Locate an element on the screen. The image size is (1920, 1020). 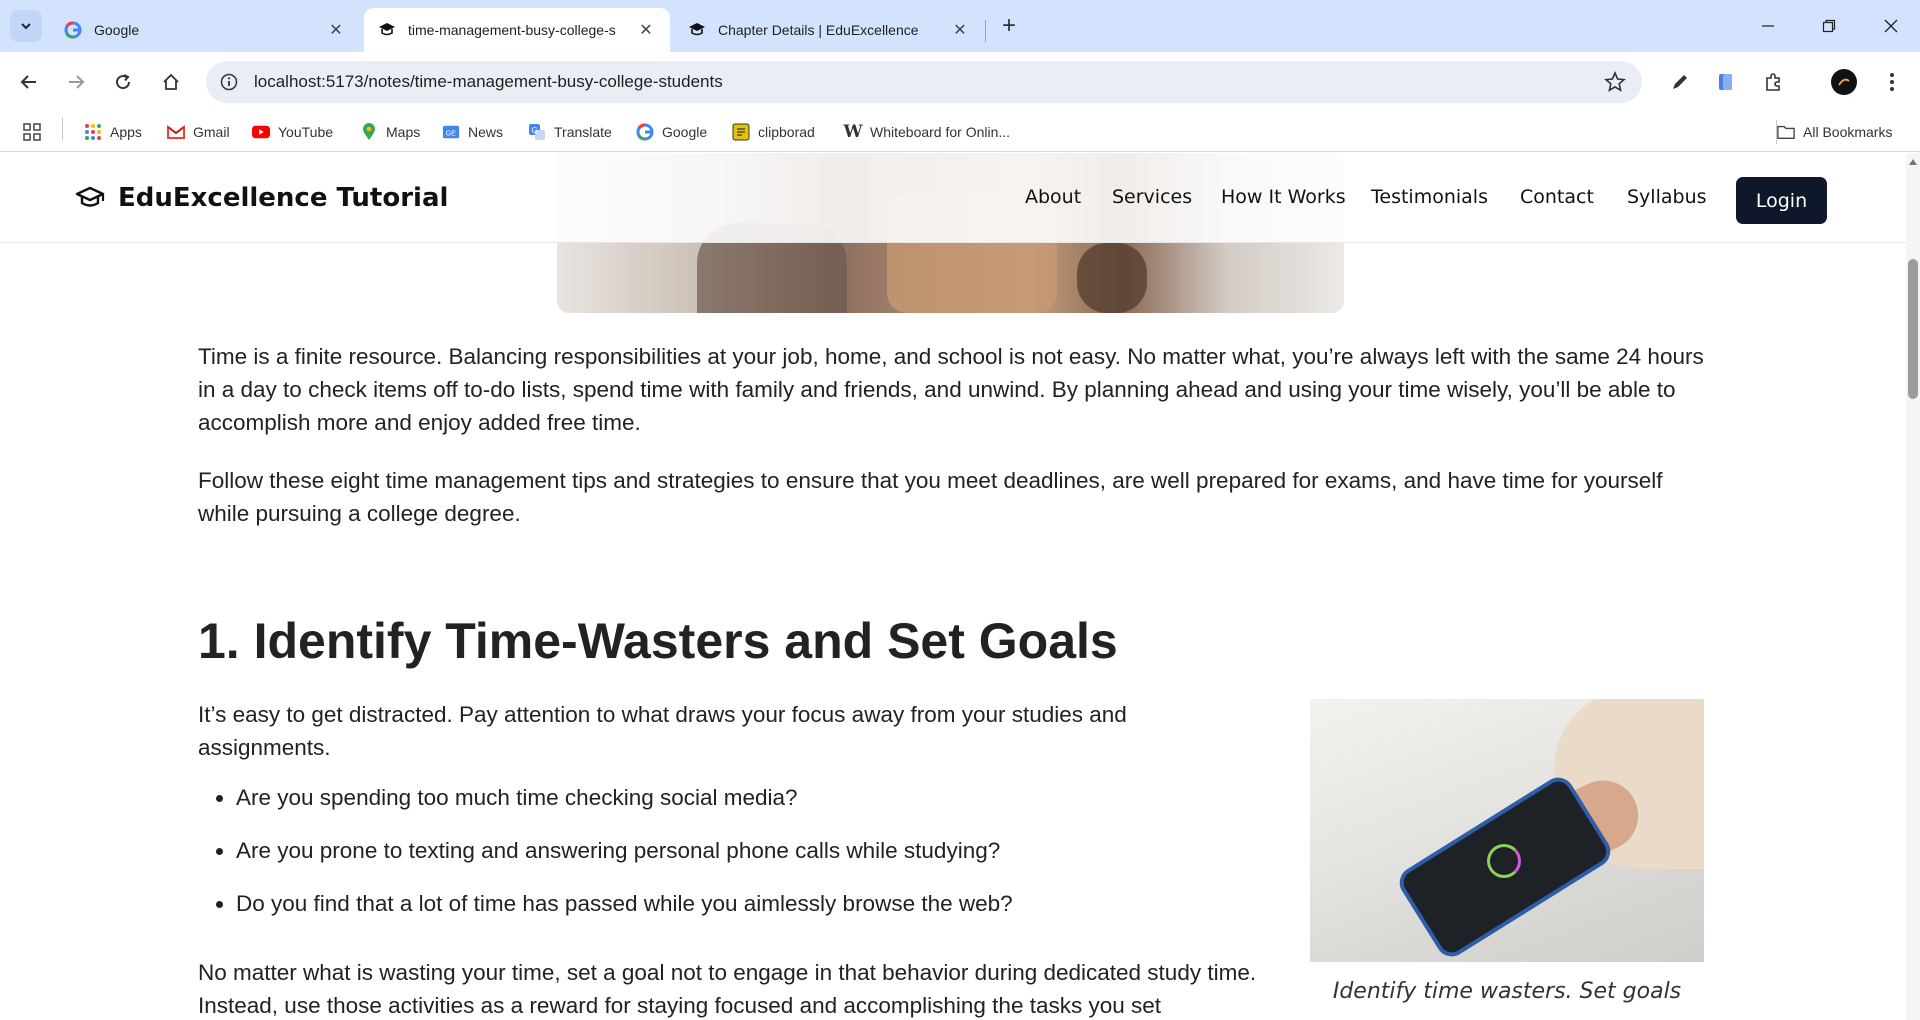
news-icon: GE is located at coordinates (451, 132).